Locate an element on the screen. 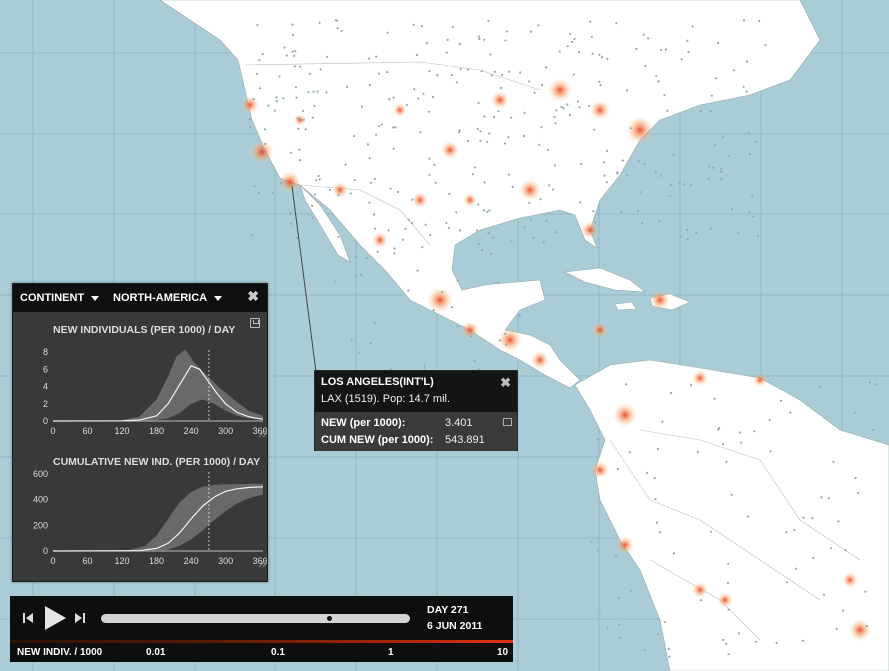 The height and width of the screenshot is (671, 889). new-value: 3.401 is located at coordinates (459, 423).